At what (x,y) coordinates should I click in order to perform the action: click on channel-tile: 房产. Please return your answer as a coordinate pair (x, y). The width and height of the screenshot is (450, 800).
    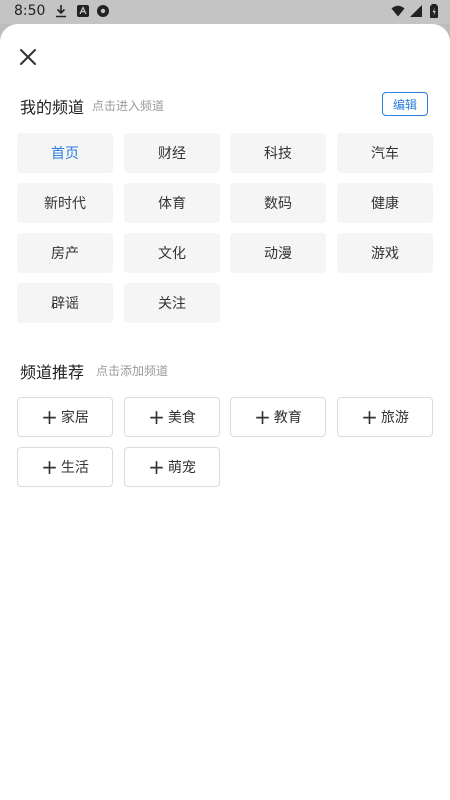
    Looking at the image, I should click on (65, 253).